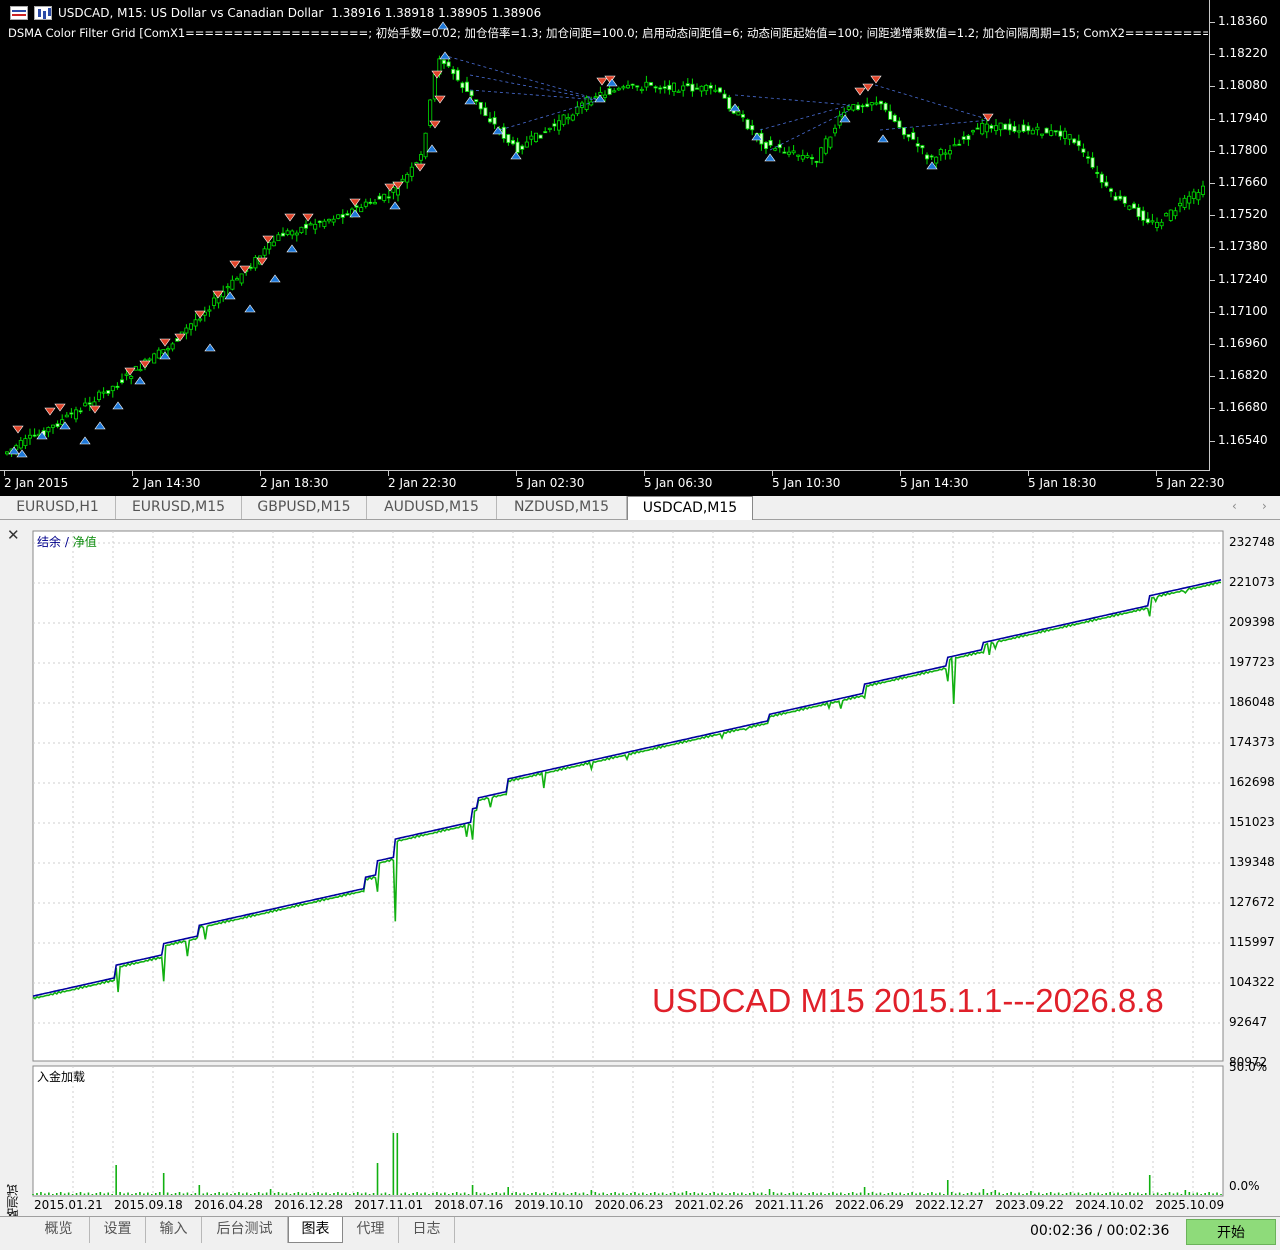 The width and height of the screenshot is (1280, 1250). I want to click on tab-overview: 概览, so click(59, 1230).